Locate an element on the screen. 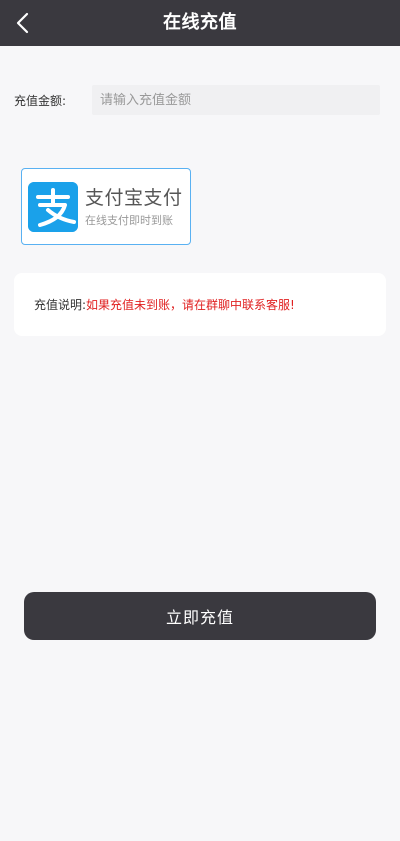 The image size is (400, 841). note-label: 充值说明: is located at coordinates (60, 305).